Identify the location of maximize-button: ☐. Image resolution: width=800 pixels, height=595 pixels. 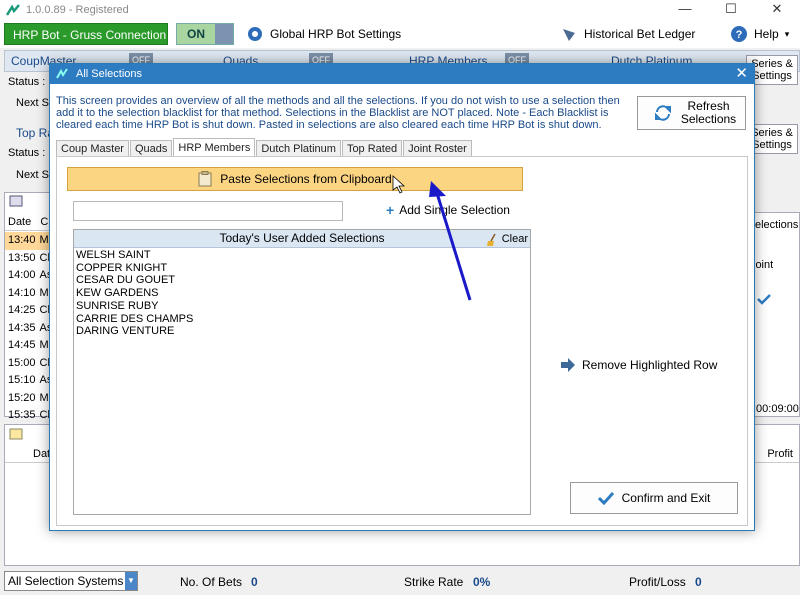
(731, 10).